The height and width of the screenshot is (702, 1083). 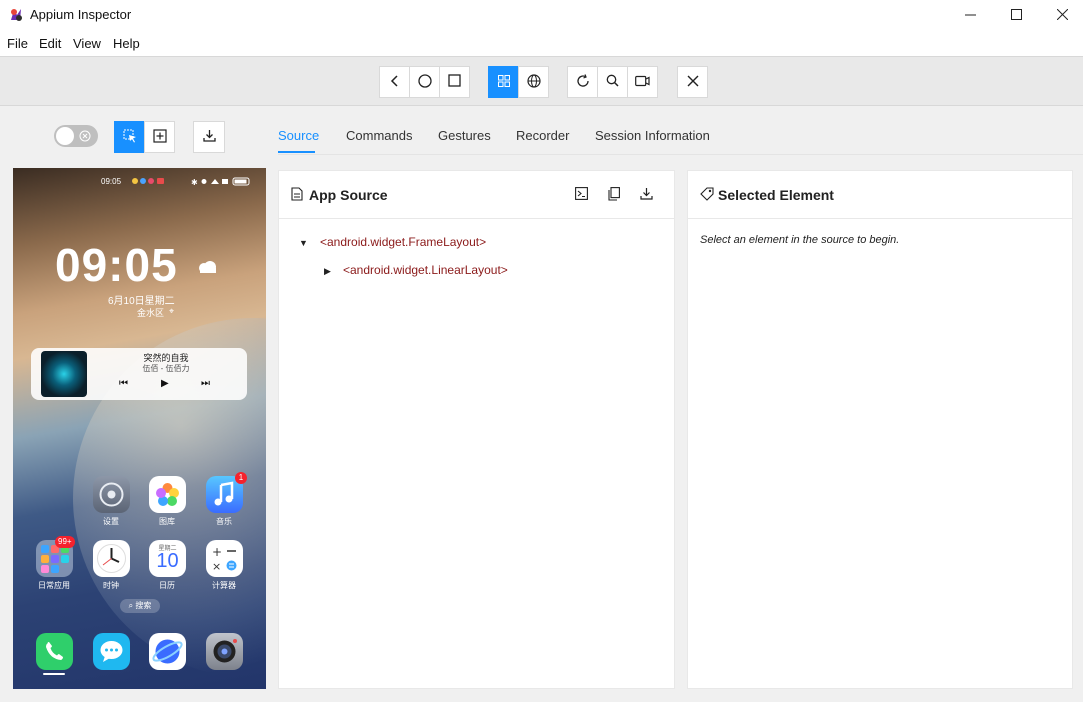 What do you see at coordinates (298, 195) in the screenshot?
I see `file-text-icon` at bounding box center [298, 195].